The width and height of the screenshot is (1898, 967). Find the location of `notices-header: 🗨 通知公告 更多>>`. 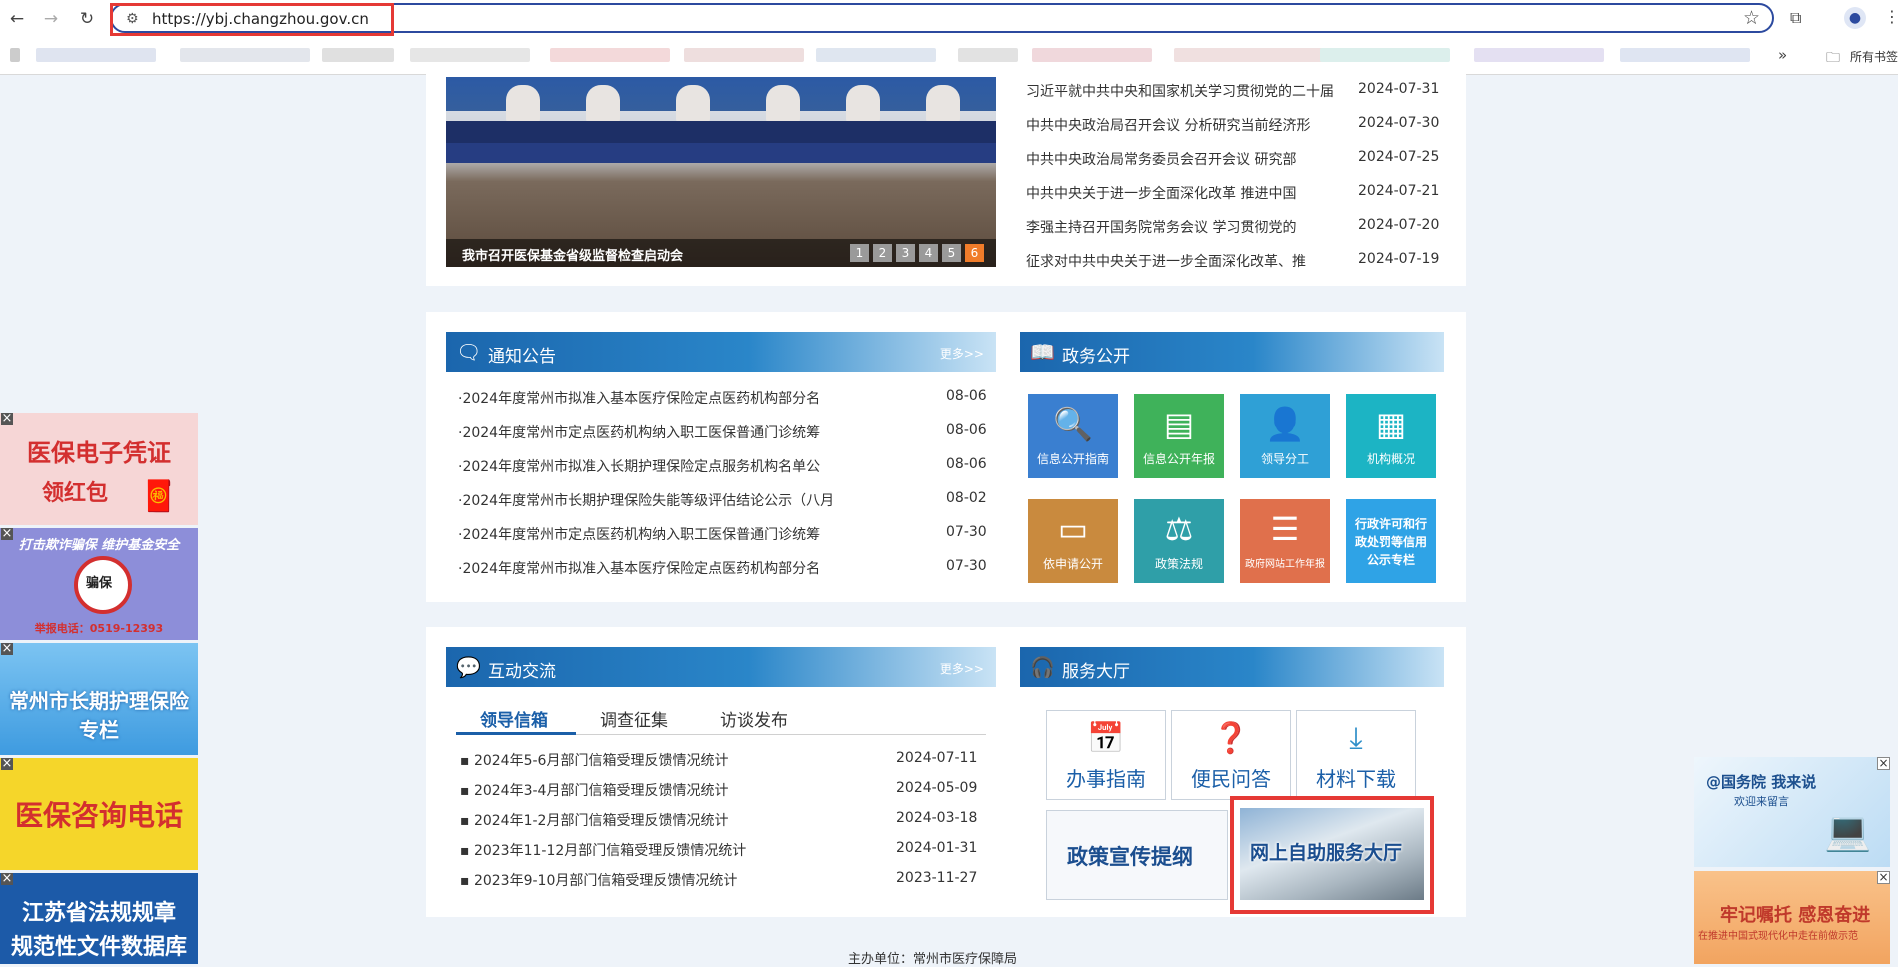

notices-header: 🗨 通知公告 更多>> is located at coordinates (721, 352).